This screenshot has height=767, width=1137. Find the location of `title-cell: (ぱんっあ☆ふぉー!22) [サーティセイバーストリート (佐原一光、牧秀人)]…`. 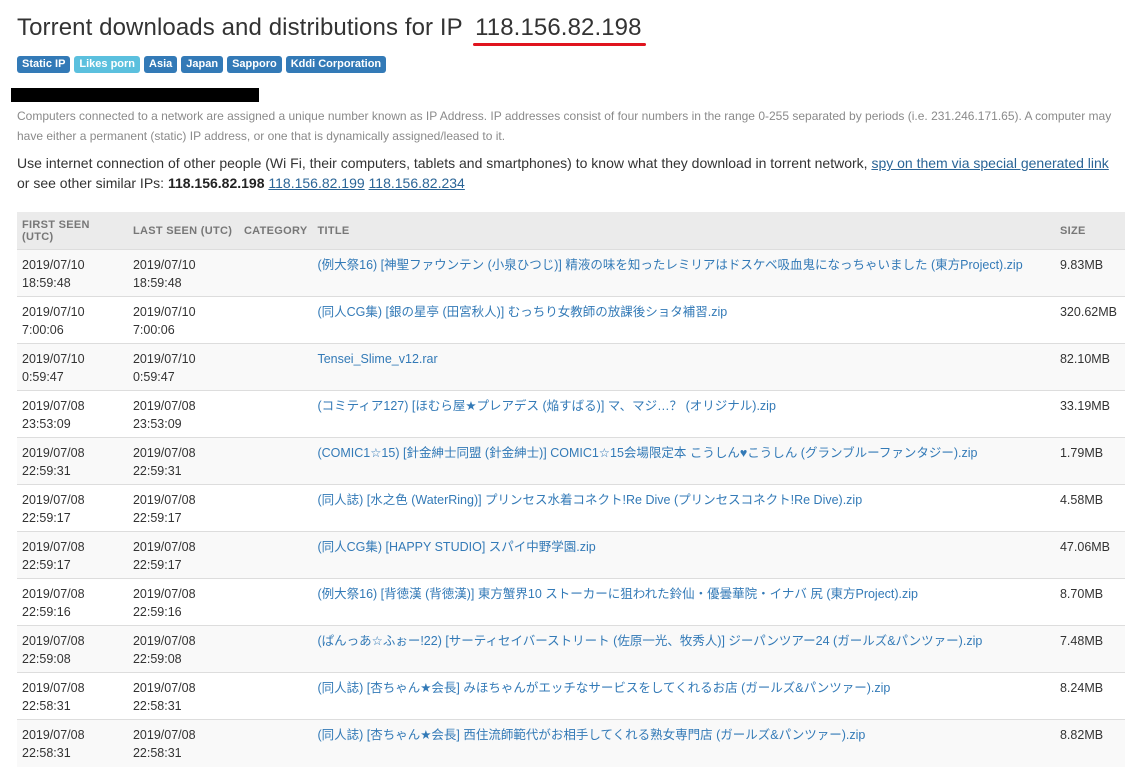

title-cell: (ぱんっあ☆ふぉー!22) [サーティセイバーストリート (佐原一光、牧秀人)]… is located at coordinates (683, 649).